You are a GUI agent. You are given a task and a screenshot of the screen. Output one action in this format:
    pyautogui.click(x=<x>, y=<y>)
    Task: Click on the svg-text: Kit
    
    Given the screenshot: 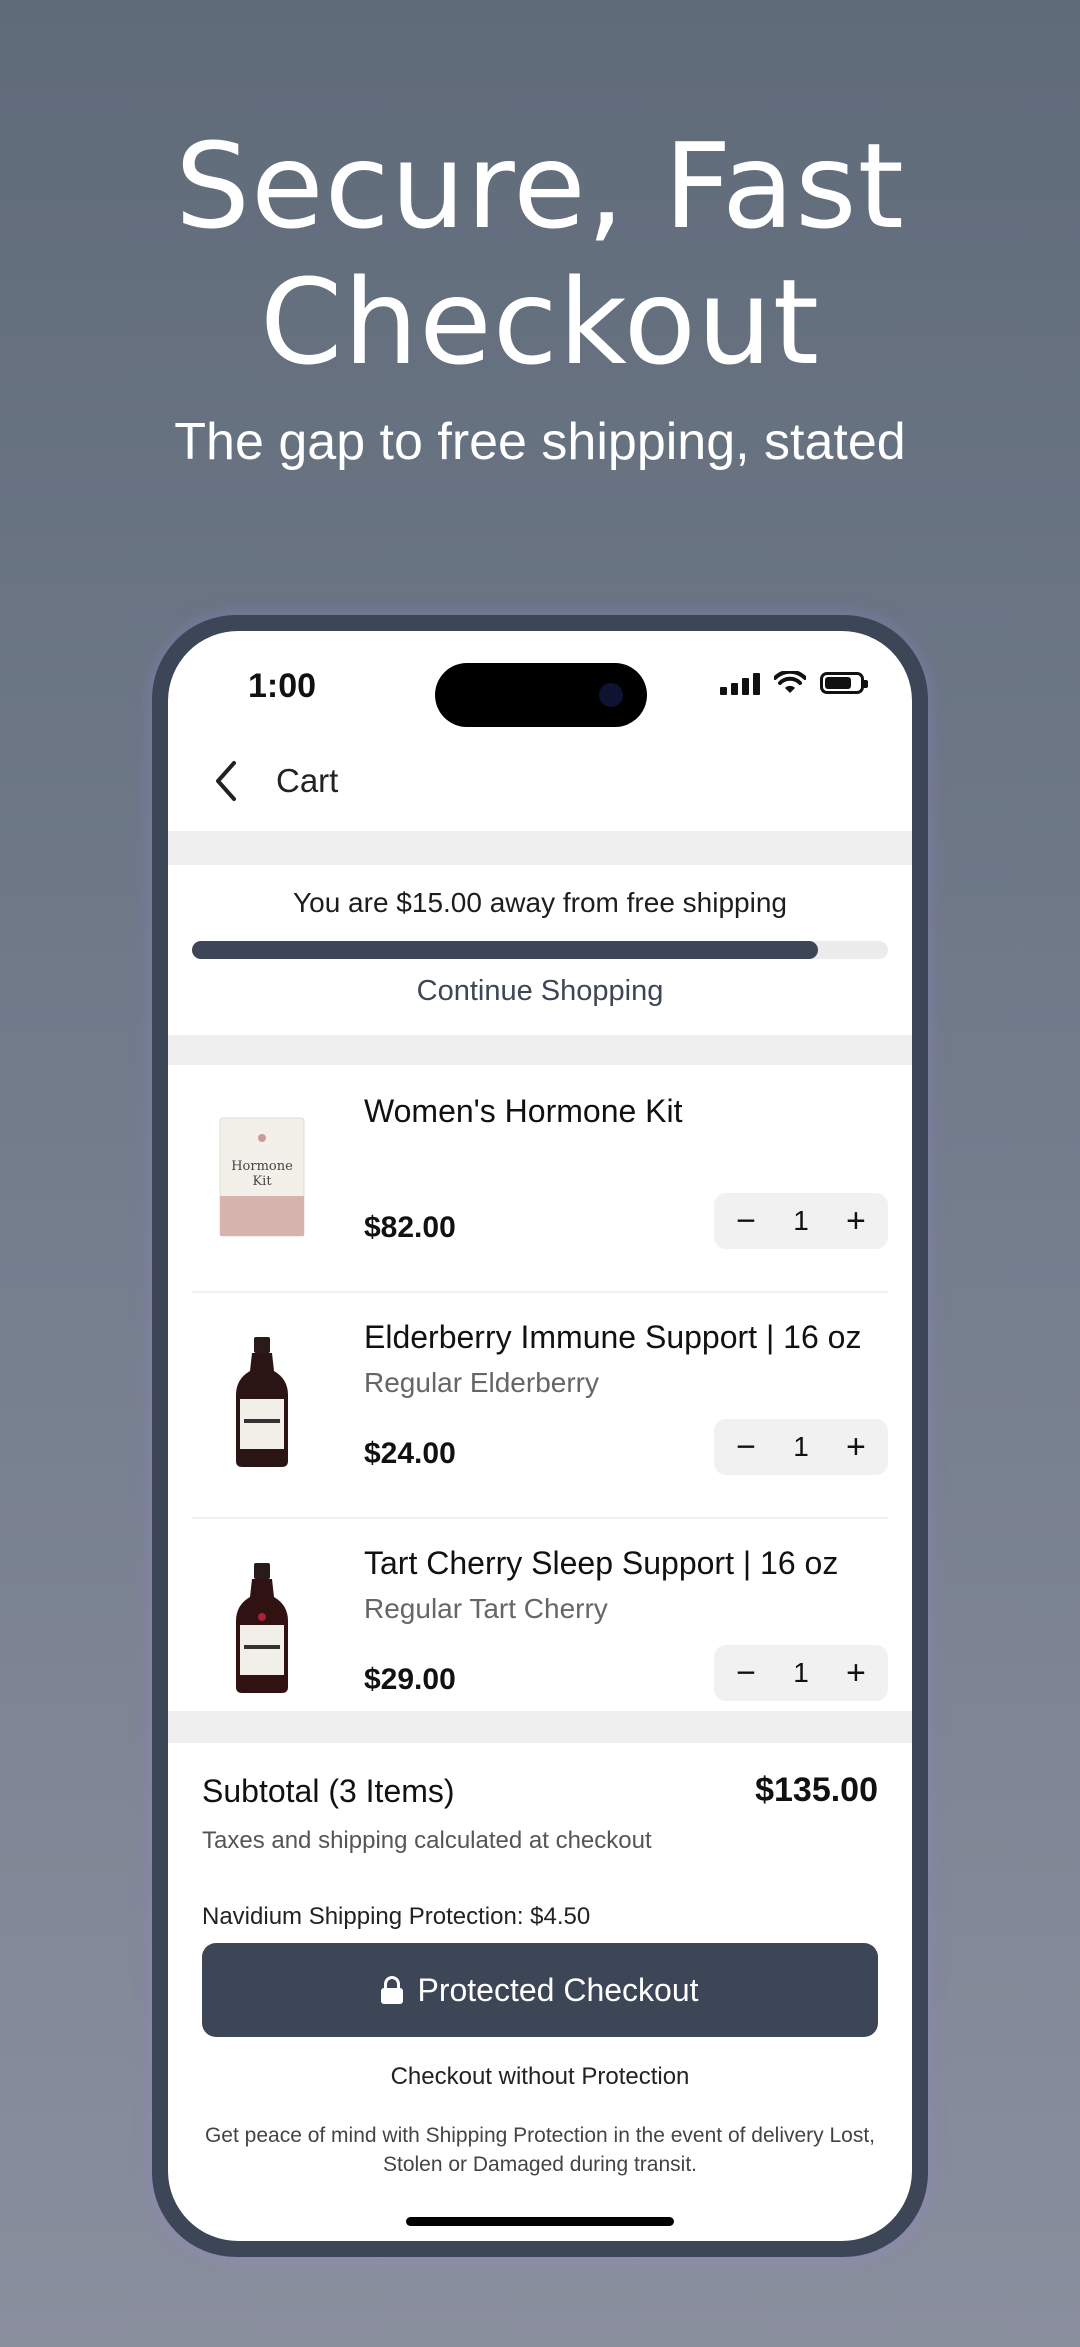 What is the action you would take?
    pyautogui.click(x=262, y=1181)
    